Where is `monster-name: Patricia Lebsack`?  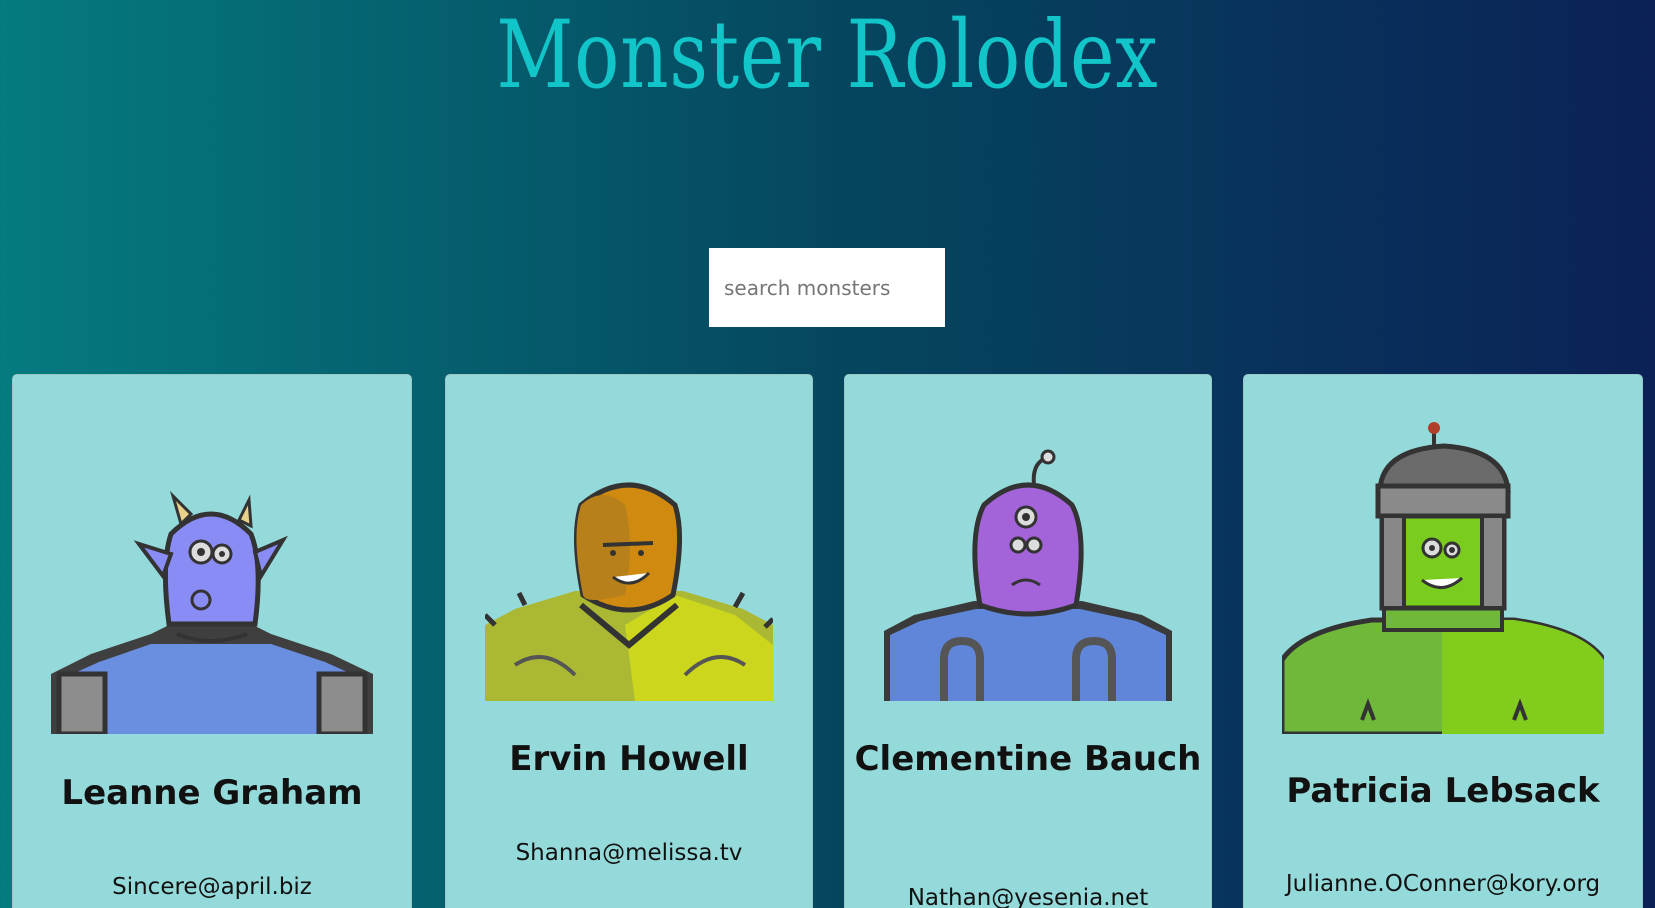
monster-name: Patricia Lebsack is located at coordinates (1443, 791).